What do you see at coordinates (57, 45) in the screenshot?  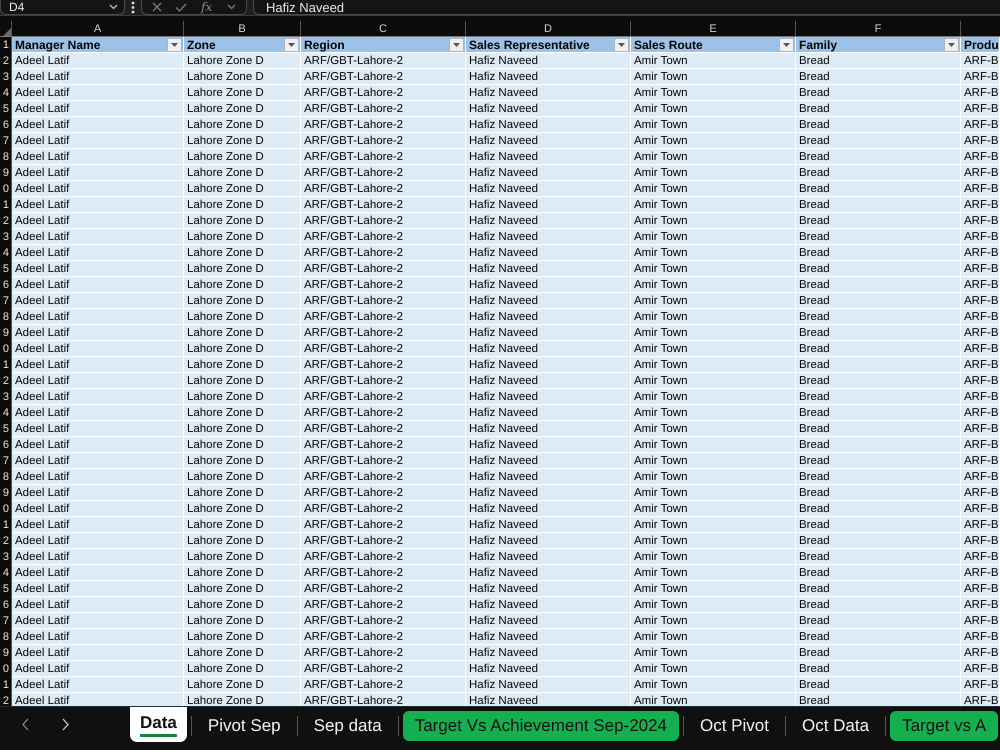 I see `column-header-label: Manager Name` at bounding box center [57, 45].